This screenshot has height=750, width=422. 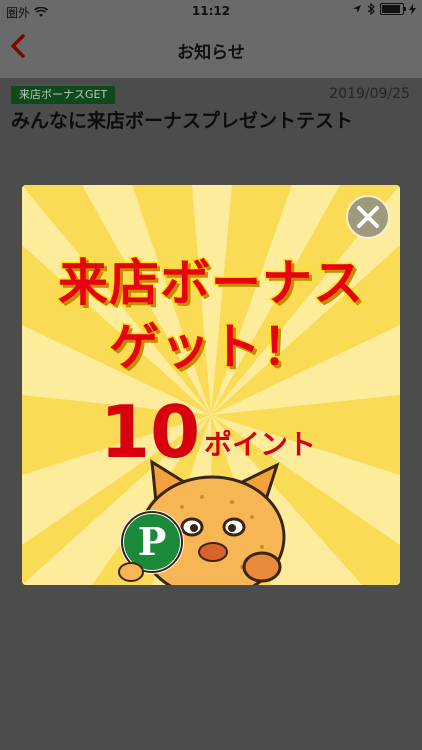 What do you see at coordinates (412, 9) in the screenshot?
I see `charging-icon` at bounding box center [412, 9].